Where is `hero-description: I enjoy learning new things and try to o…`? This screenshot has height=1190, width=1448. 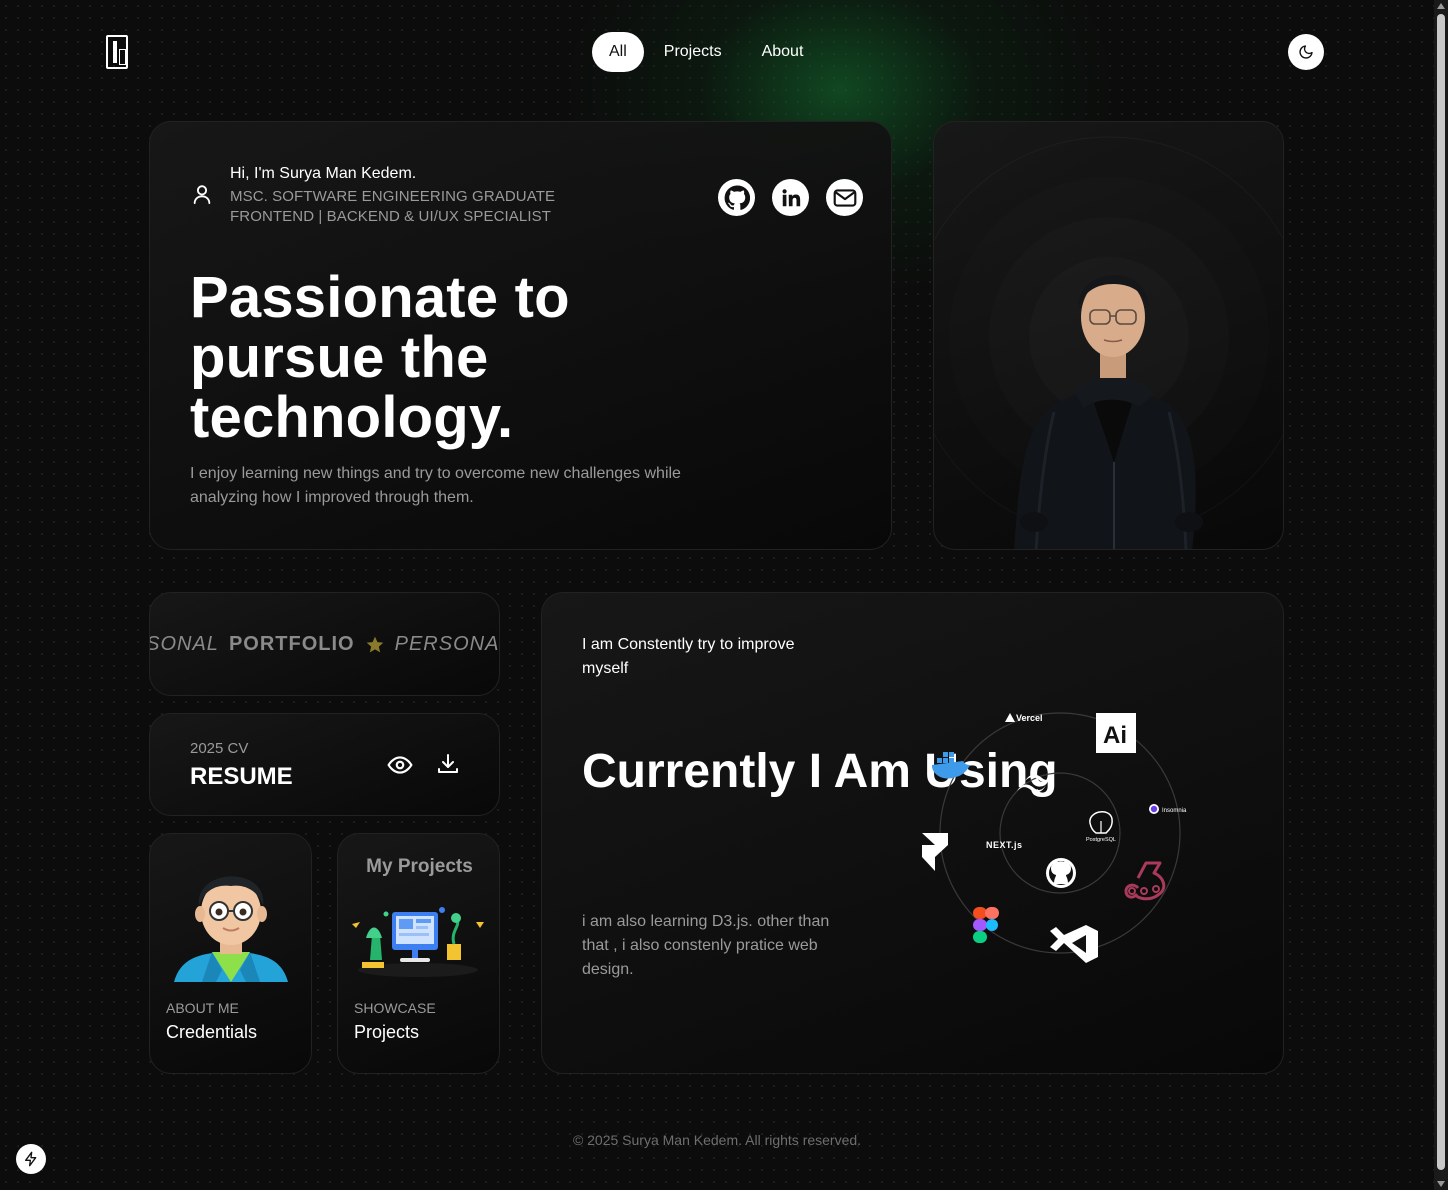
hero-description: I enjoy learning new things and try to o… is located at coordinates (435, 485).